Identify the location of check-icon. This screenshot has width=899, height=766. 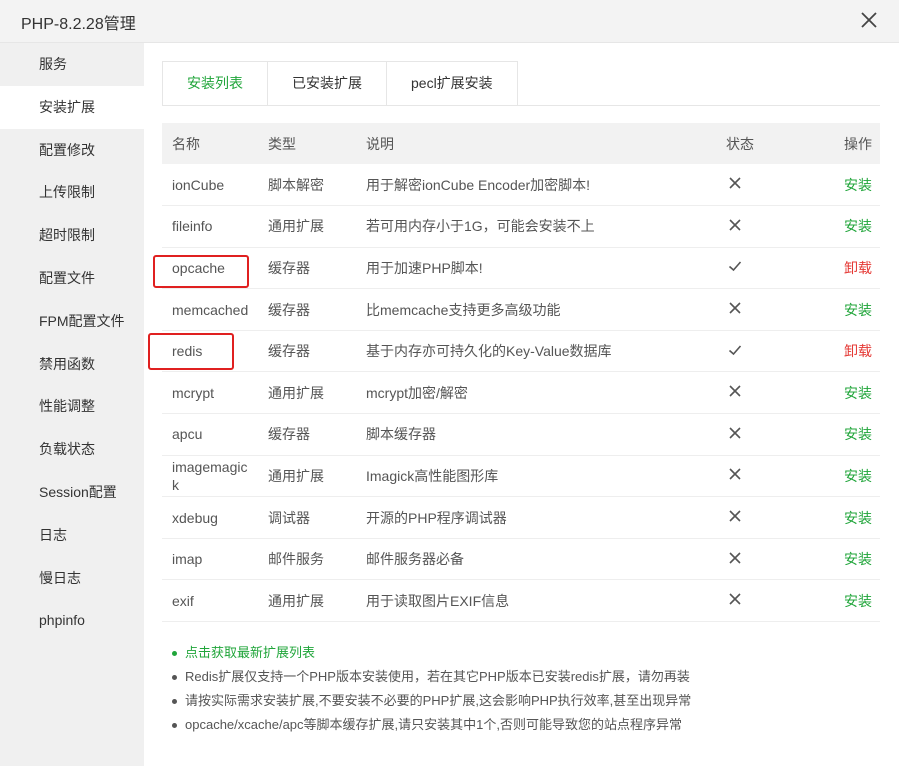
(735, 266).